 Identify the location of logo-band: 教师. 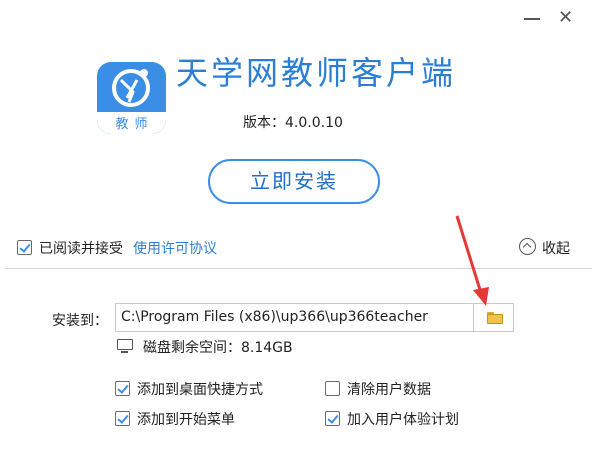
(131, 123).